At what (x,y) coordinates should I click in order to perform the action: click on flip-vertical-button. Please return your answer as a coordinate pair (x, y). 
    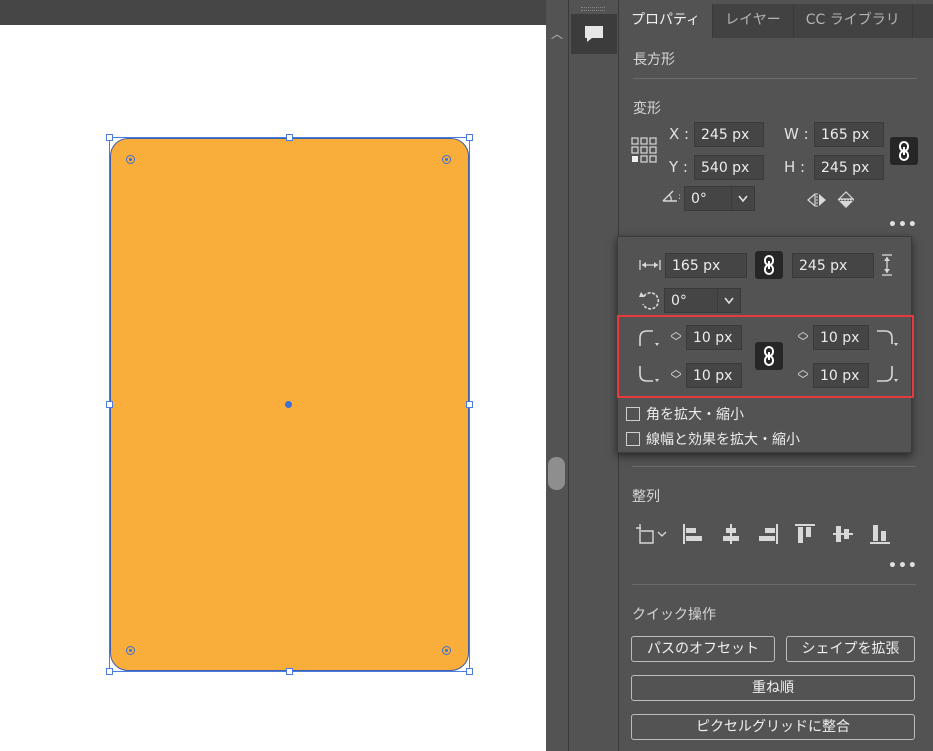
    Looking at the image, I should click on (846, 200).